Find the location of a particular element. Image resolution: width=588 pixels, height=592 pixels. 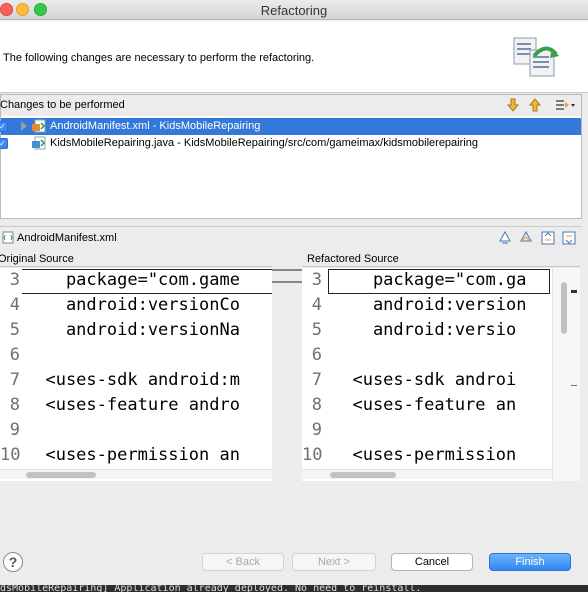

original-horizontal-scrollbar is located at coordinates (136, 474).